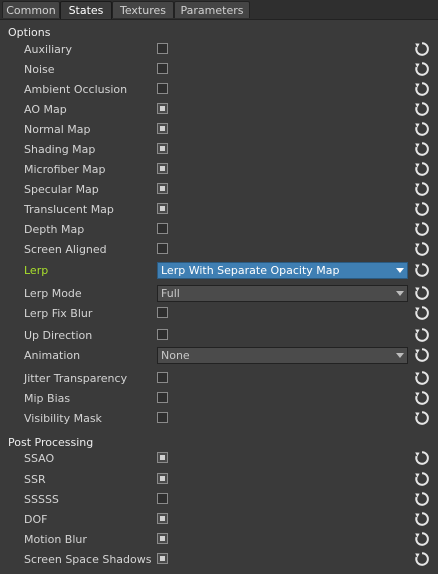  Describe the element at coordinates (219, 250) in the screenshot. I see `option-row-screen-aligned: Screen Aligned` at that location.